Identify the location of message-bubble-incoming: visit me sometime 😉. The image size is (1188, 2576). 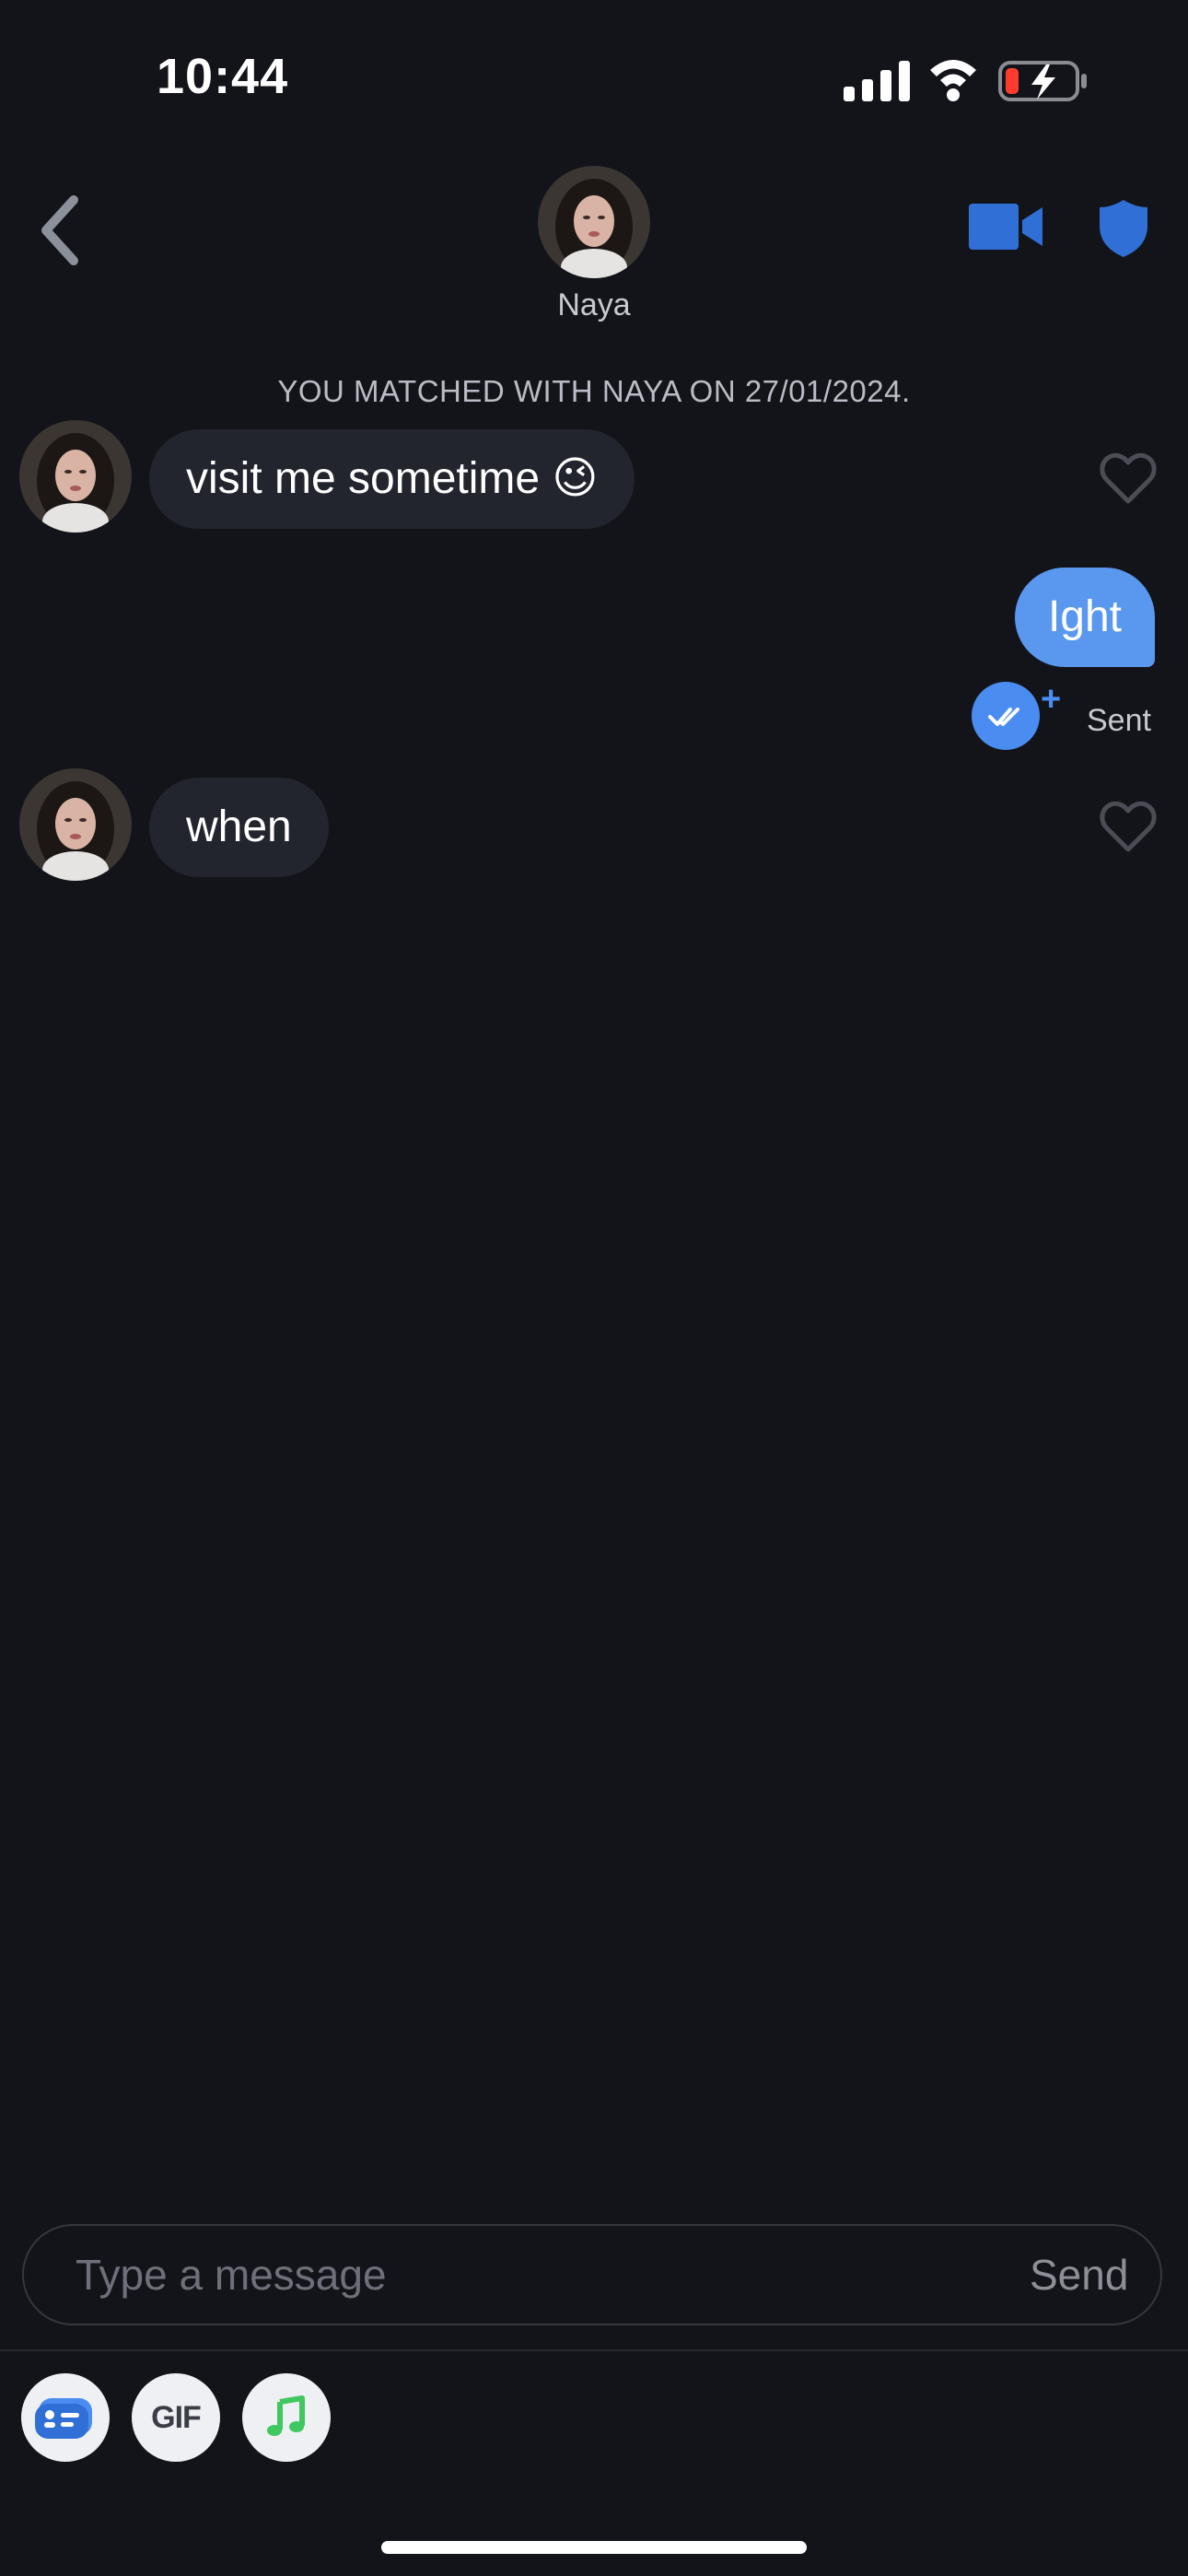
(392, 479).